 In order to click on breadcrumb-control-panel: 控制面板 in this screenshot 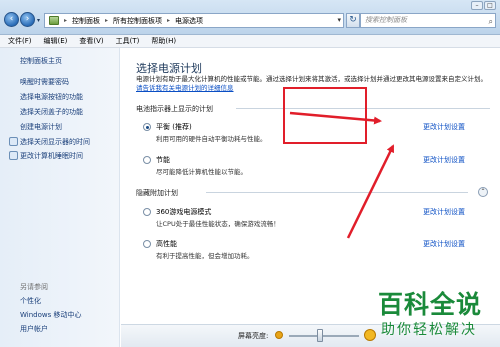, I will do `click(86, 21)`.